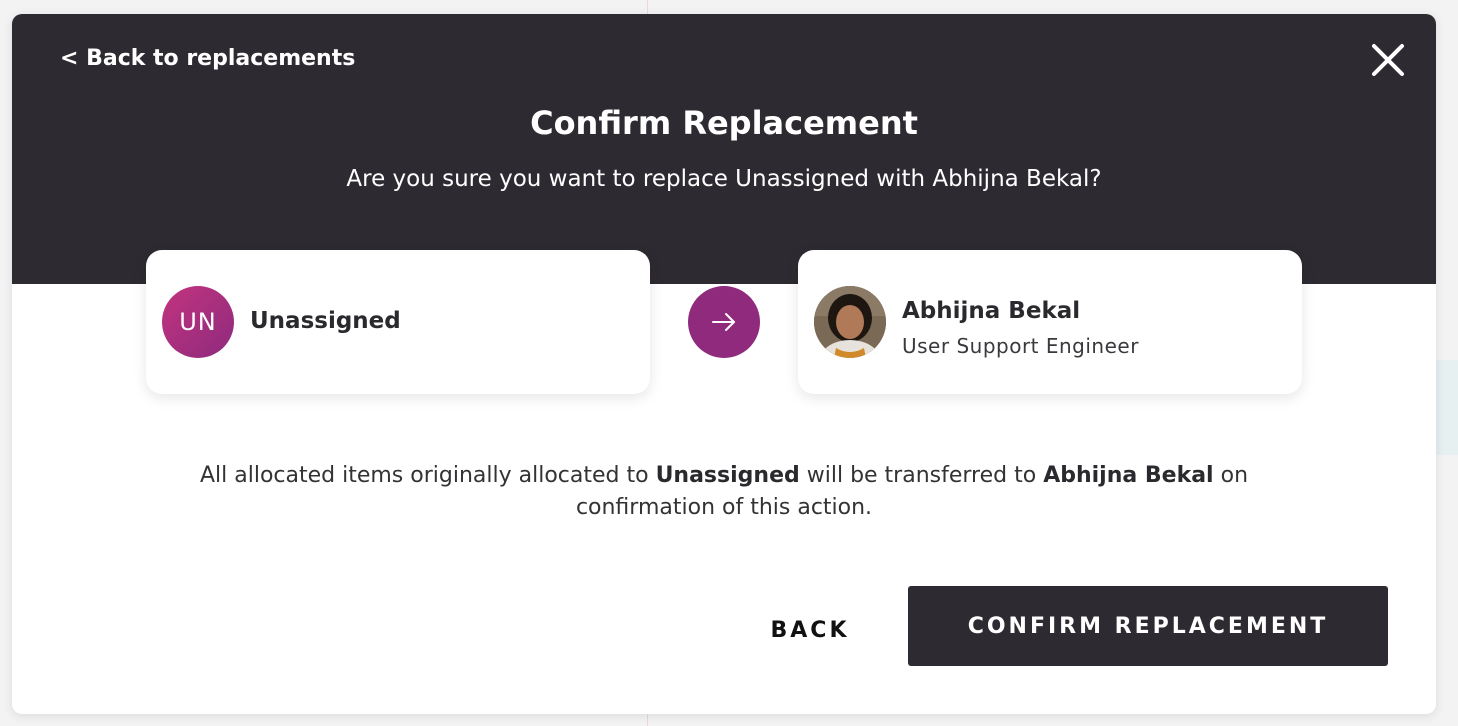 This screenshot has width=1458, height=726. What do you see at coordinates (921, 475) in the screenshot?
I see `info-middle: will be transferred to` at bounding box center [921, 475].